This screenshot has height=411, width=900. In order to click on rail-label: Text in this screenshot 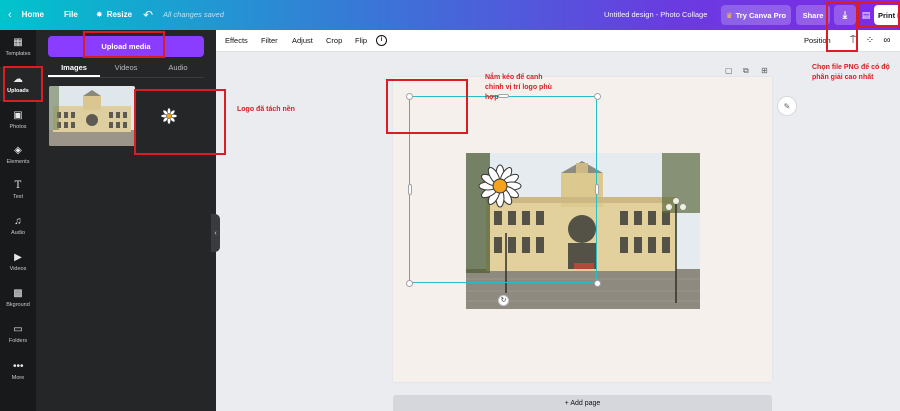, I will do `click(18, 196)`.